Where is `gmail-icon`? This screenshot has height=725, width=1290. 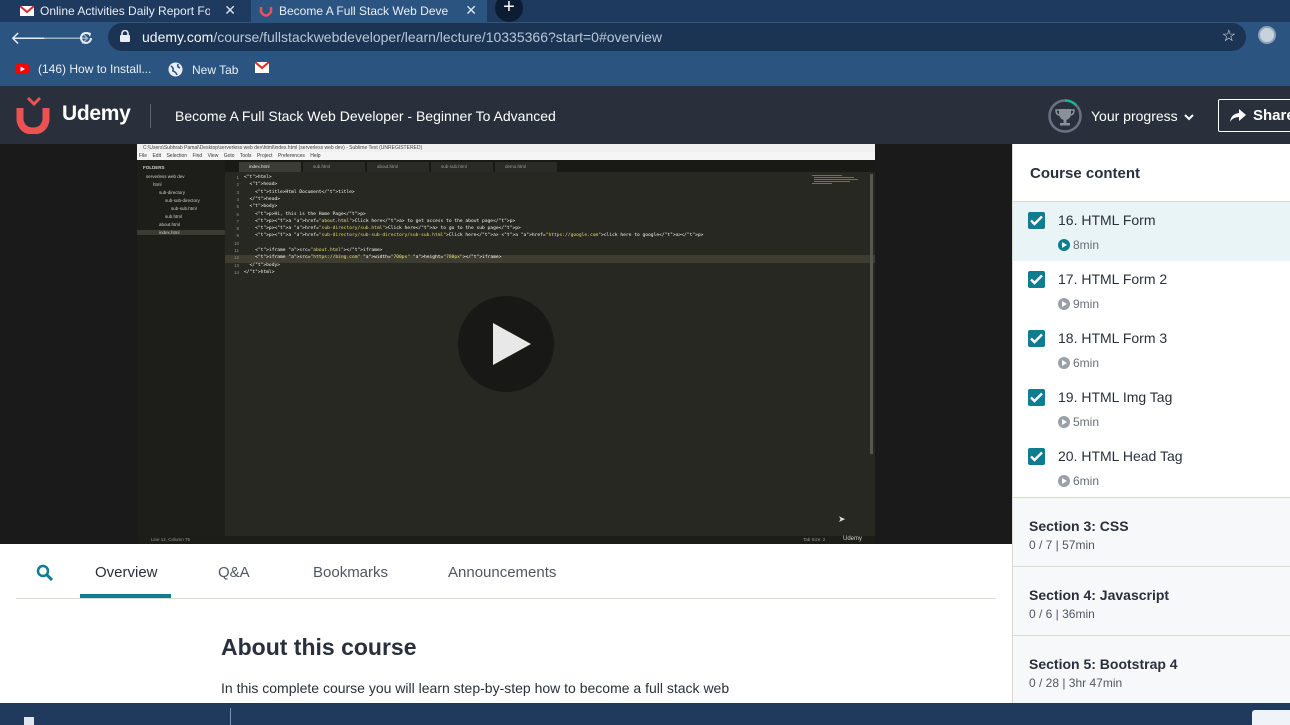
gmail-icon is located at coordinates (262, 67).